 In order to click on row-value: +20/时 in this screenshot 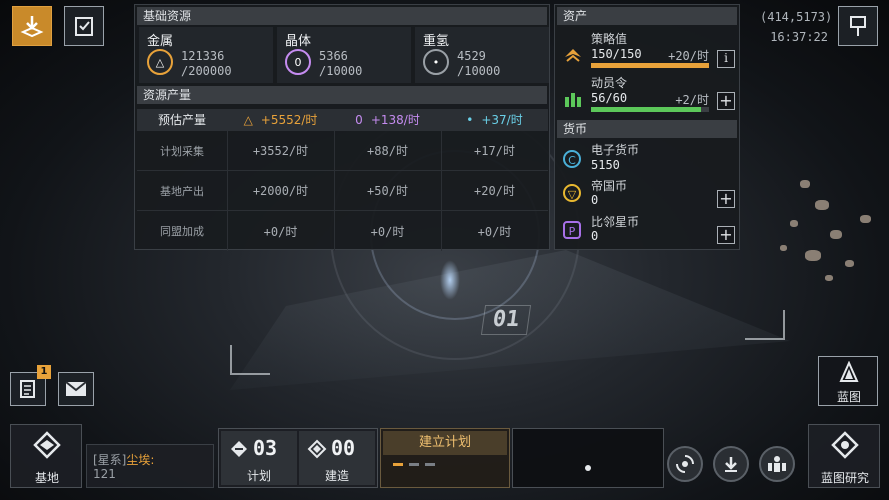, I will do `click(494, 191)`.